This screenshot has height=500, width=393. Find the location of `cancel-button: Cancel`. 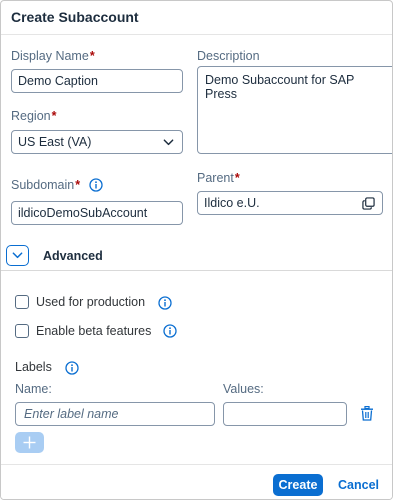

cancel-button: Cancel is located at coordinates (358, 485).